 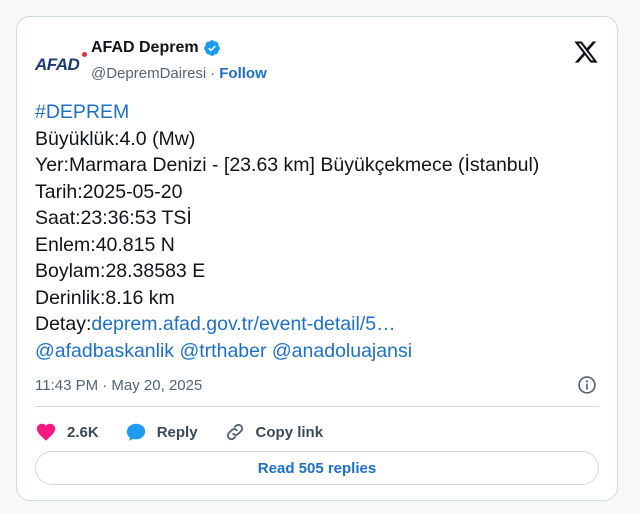 What do you see at coordinates (46, 432) in the screenshot?
I see `heart-icon` at bounding box center [46, 432].